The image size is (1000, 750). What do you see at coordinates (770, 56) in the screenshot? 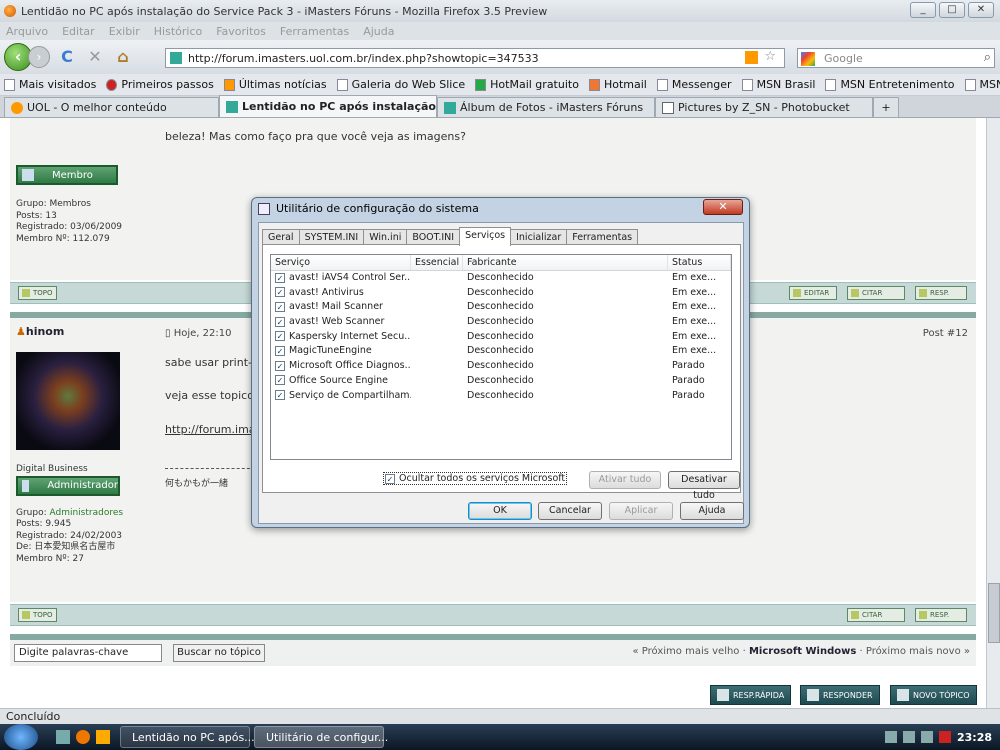
I see `bookmark-star-icon: ☆` at bounding box center [770, 56].